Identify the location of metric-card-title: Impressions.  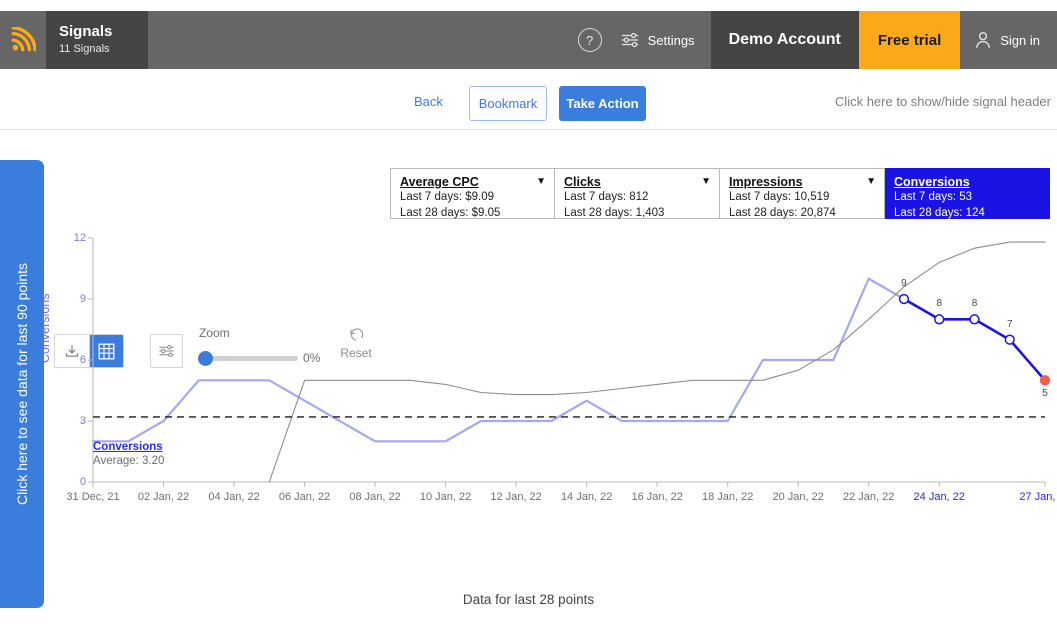
(766, 182).